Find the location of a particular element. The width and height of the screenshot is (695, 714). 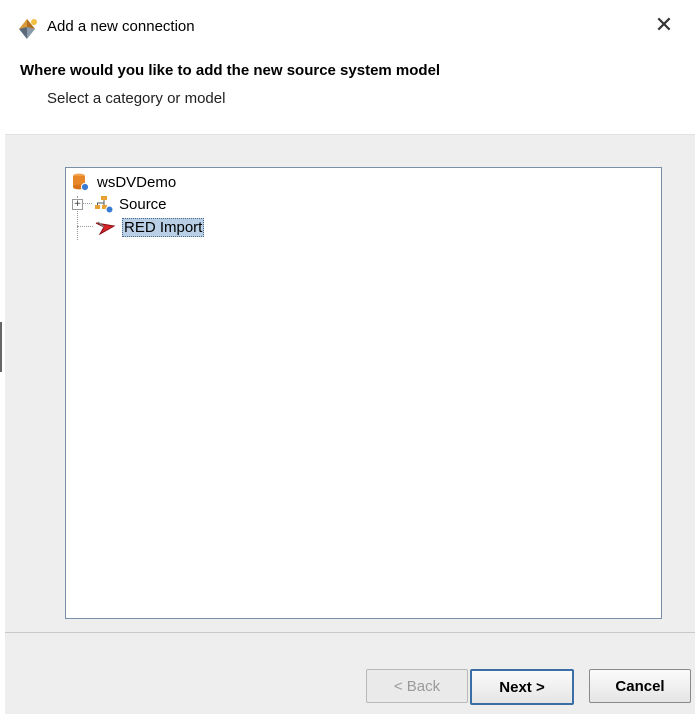

cancel-button: Cancel is located at coordinates (640, 686).